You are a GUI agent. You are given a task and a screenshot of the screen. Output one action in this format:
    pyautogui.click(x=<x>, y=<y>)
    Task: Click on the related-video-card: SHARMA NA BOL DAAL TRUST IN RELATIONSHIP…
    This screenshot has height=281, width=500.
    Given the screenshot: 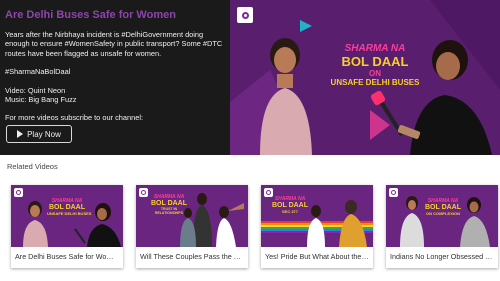 What is the action you would take?
    pyautogui.click(x=192, y=226)
    